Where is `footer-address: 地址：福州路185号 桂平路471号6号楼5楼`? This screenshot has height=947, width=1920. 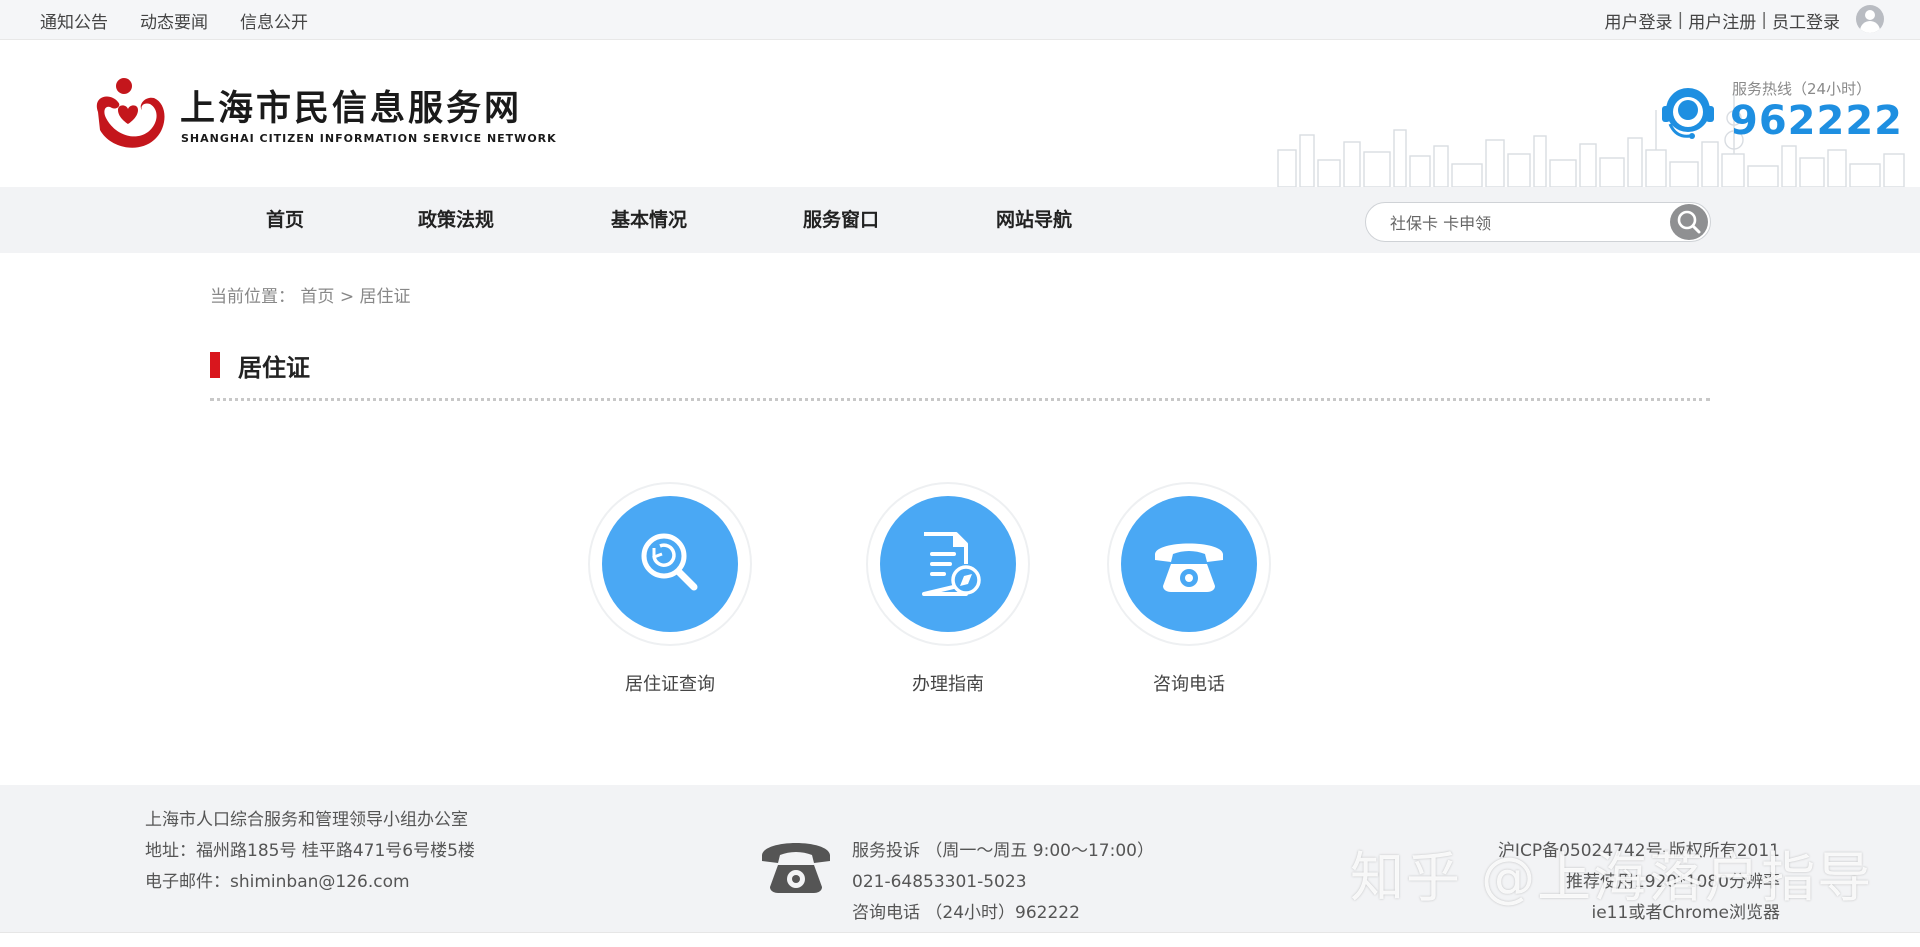
footer-address: 地址：福州路185号 桂平路471号6号楼5楼 is located at coordinates (310, 851).